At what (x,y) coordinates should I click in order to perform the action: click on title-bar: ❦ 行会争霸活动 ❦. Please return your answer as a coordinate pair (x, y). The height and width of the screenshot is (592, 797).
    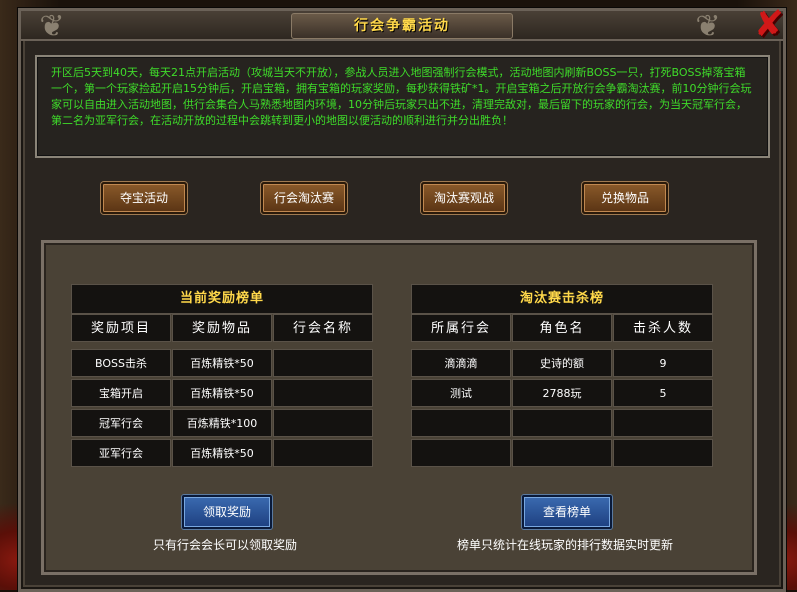
    Looking at the image, I should click on (402, 26).